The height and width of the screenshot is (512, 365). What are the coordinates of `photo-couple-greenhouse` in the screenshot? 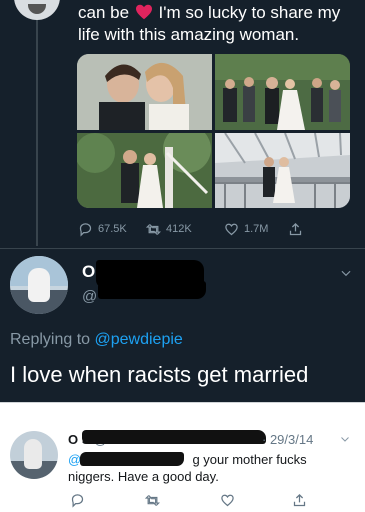 It's located at (282, 170).